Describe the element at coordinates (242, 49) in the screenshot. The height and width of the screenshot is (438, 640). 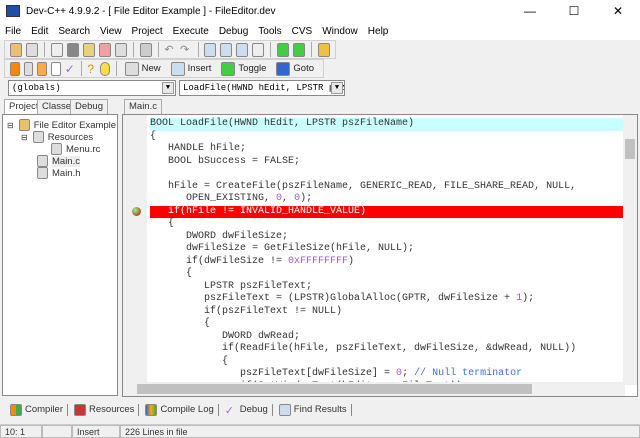
I see `find-next-icon` at that location.